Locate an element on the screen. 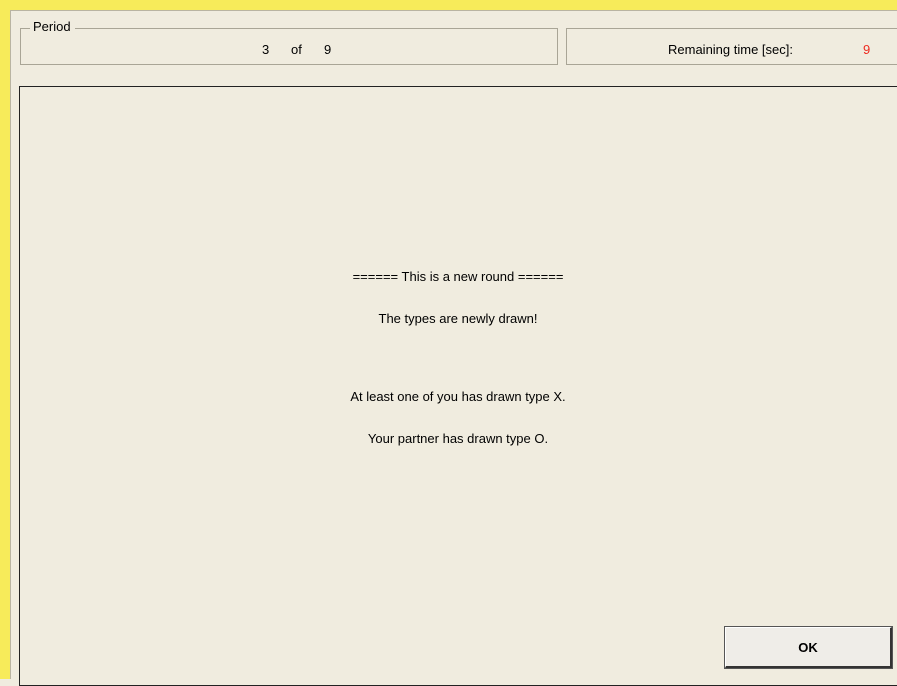  partner-type-message: Your partner has drawn type O. is located at coordinates (458, 438).